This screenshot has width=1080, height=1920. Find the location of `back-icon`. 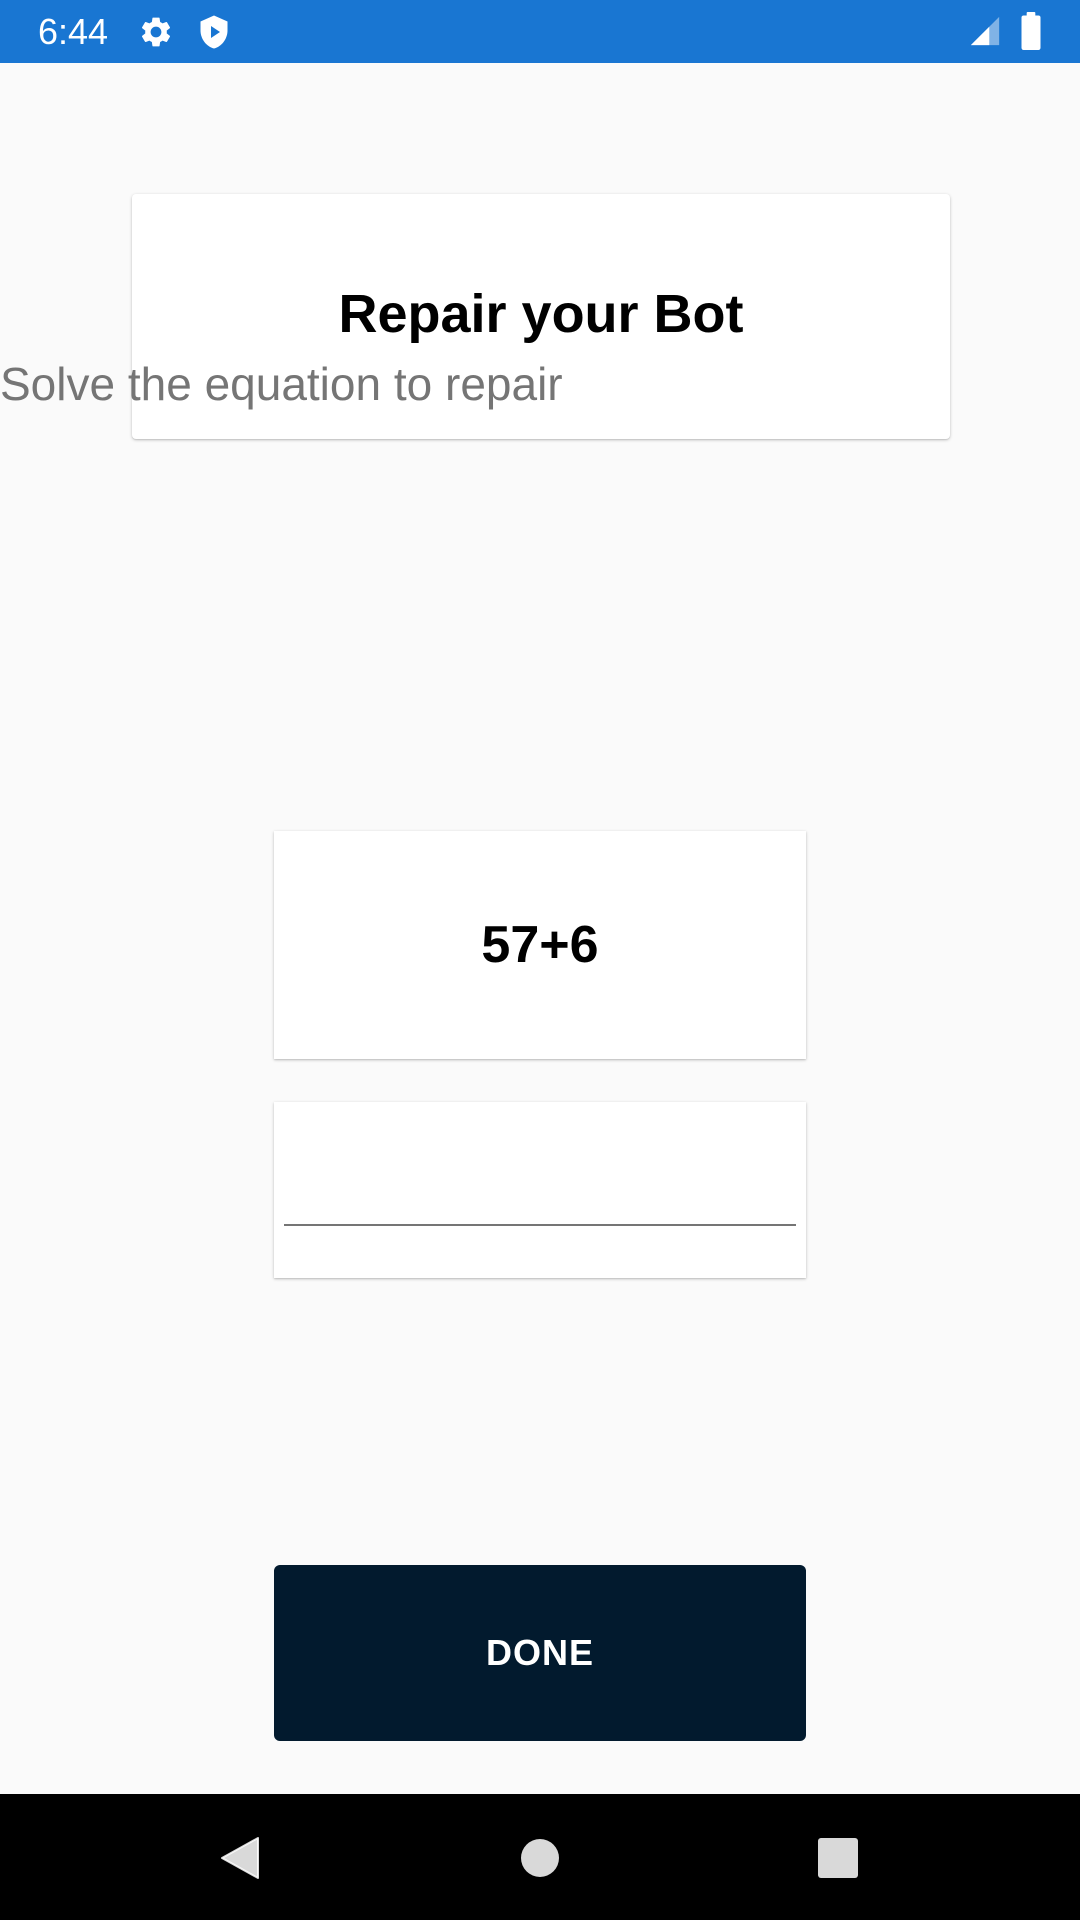

back-icon is located at coordinates (240, 1858).